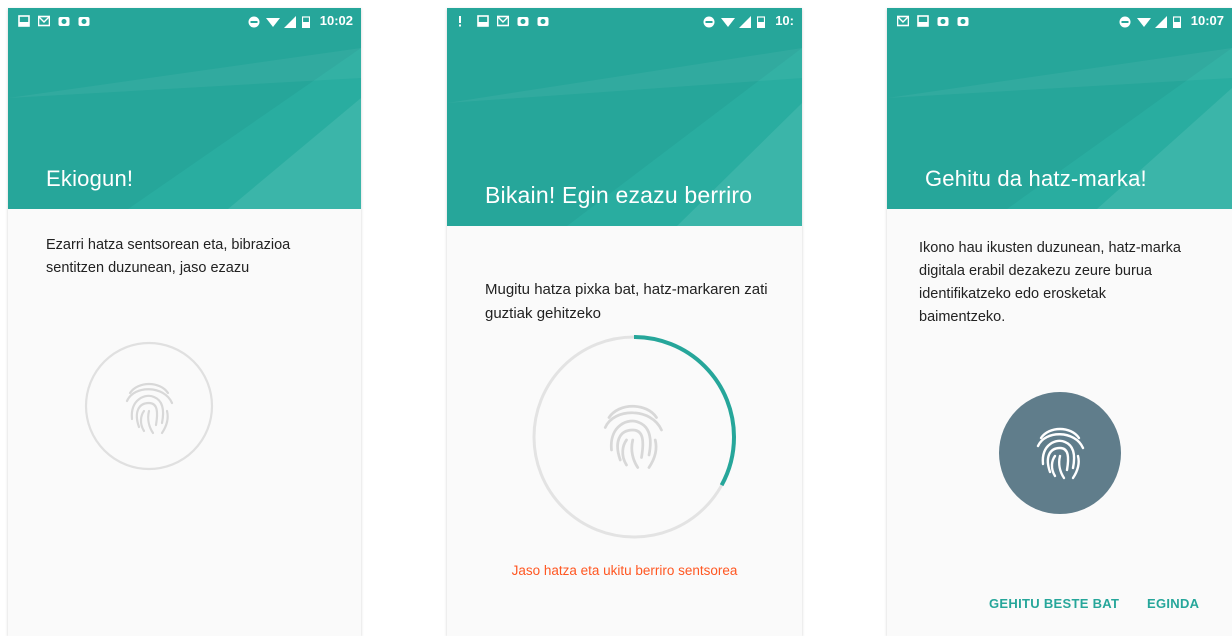  Describe the element at coordinates (1059, 21) in the screenshot. I see `status-bar: 10:07` at that location.